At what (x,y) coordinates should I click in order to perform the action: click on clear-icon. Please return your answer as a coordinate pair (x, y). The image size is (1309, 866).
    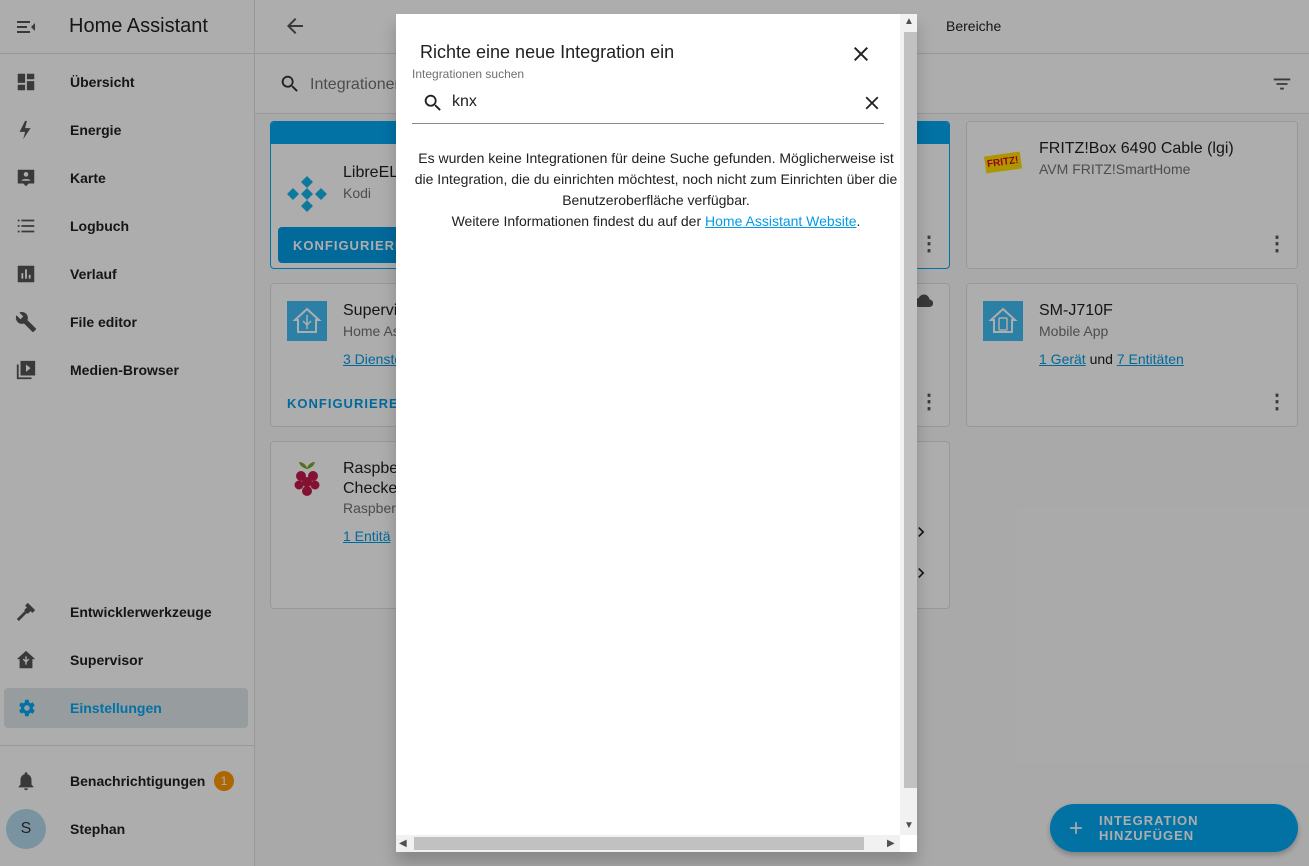
    Looking at the image, I should click on (872, 103).